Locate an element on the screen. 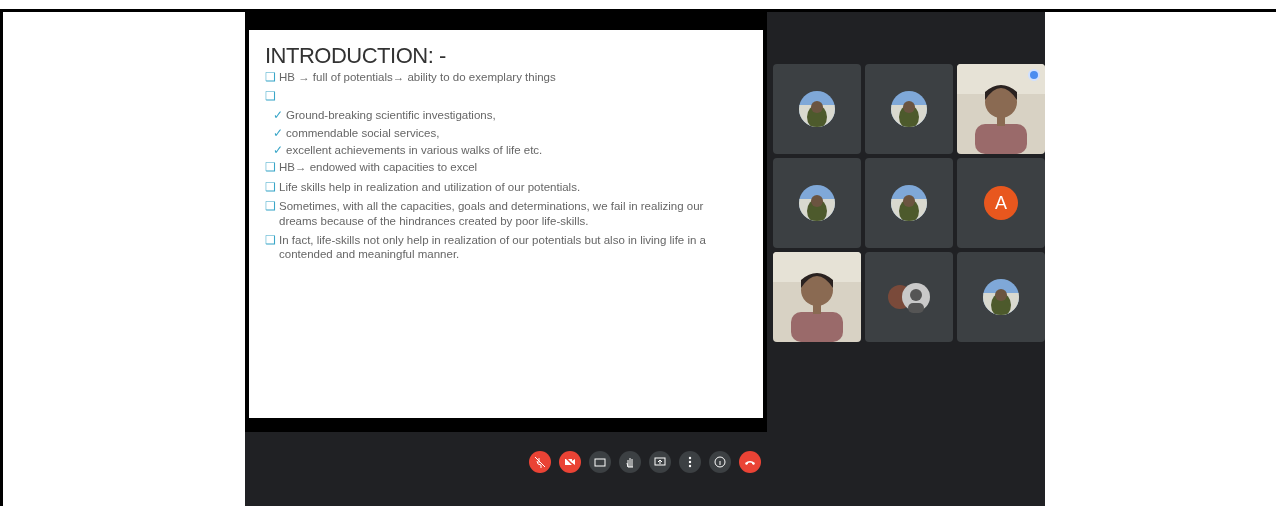 This screenshot has width=1276, height=506. microphone-icon is located at coordinates (540, 462).